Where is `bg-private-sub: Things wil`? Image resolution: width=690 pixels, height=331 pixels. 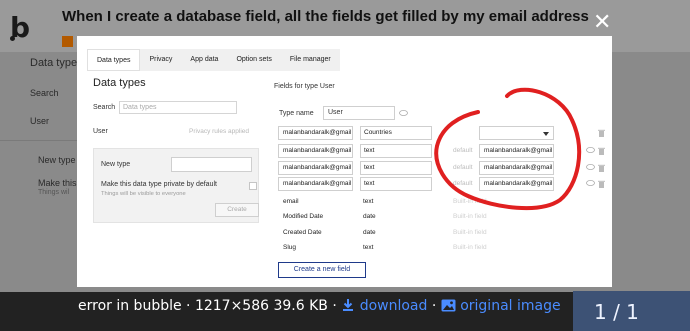
bg-private-sub: Things wil is located at coordinates (54, 192).